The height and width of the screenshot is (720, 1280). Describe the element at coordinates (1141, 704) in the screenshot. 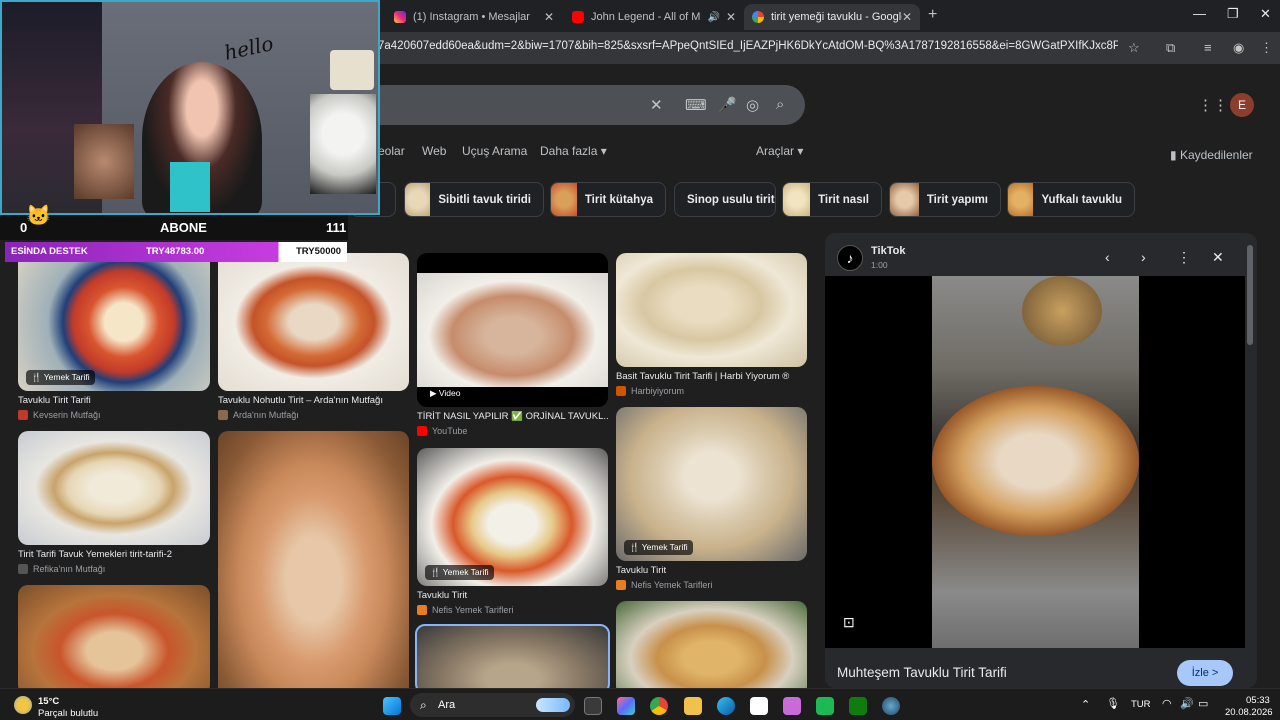

I see `language-indicator: TUR` at that location.